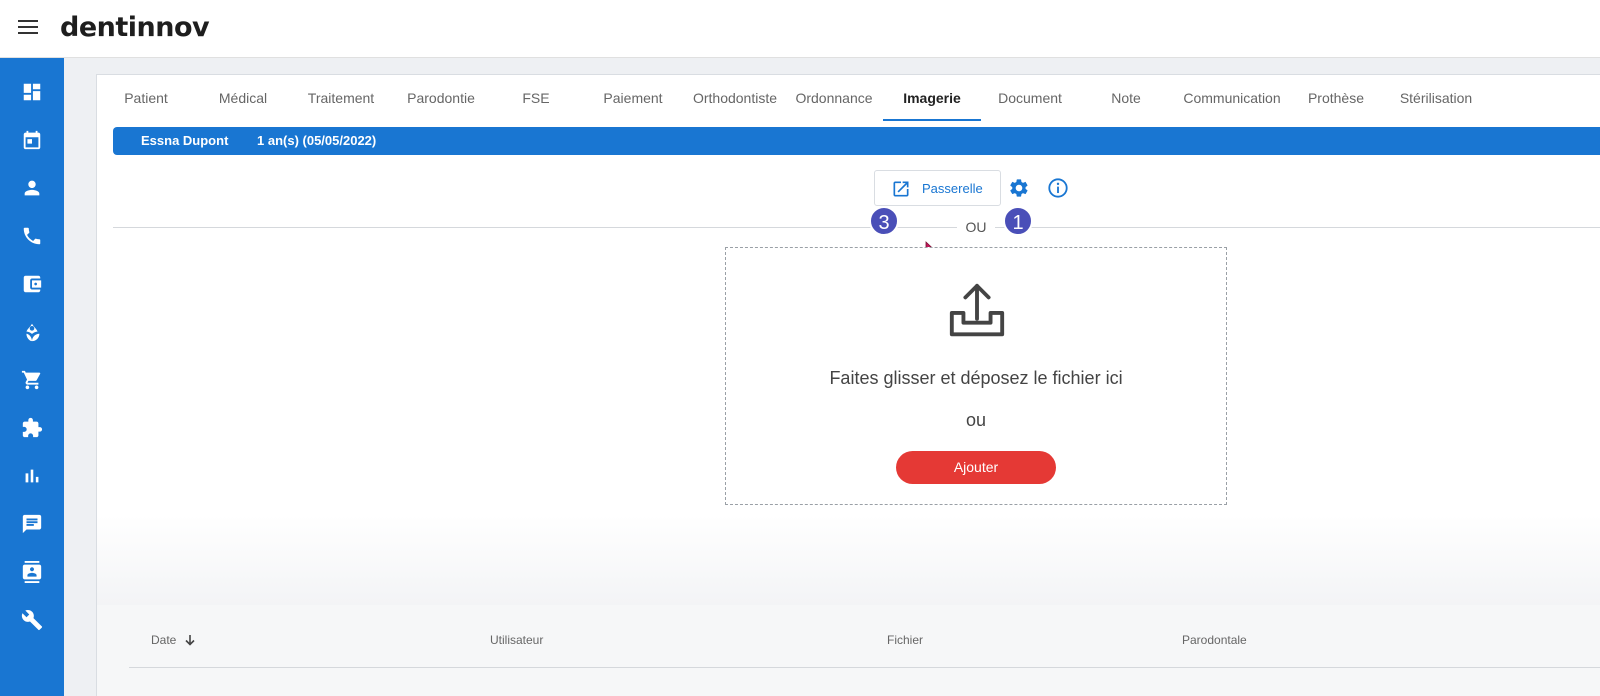  I want to click on cart-icon, so click(32, 380).